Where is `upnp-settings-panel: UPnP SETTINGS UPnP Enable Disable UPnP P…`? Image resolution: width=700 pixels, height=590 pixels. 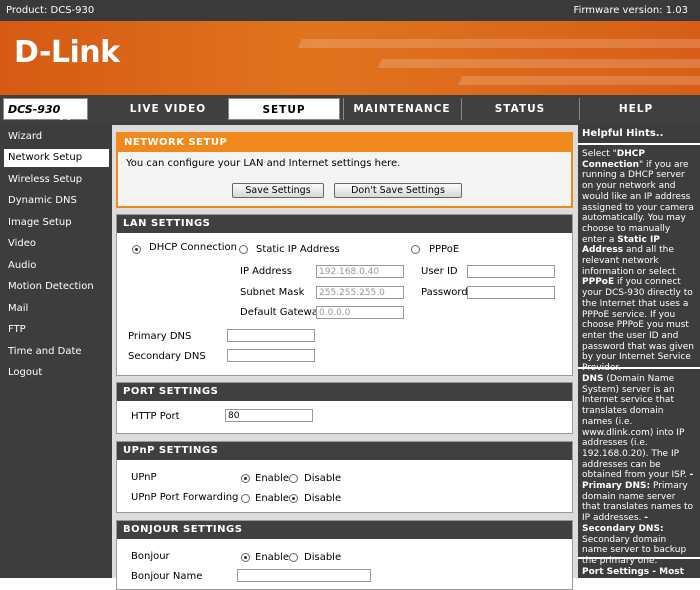 upnp-settings-panel: UPnP SETTINGS UPnP Enable Disable UPnP P… is located at coordinates (344, 477).